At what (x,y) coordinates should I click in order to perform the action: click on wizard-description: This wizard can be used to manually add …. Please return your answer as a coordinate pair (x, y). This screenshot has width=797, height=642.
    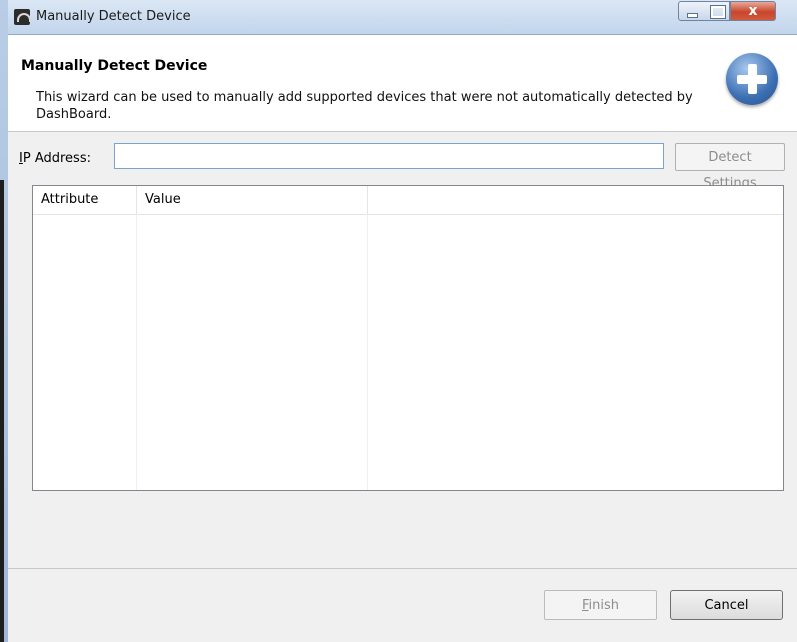
    Looking at the image, I should click on (364, 106).